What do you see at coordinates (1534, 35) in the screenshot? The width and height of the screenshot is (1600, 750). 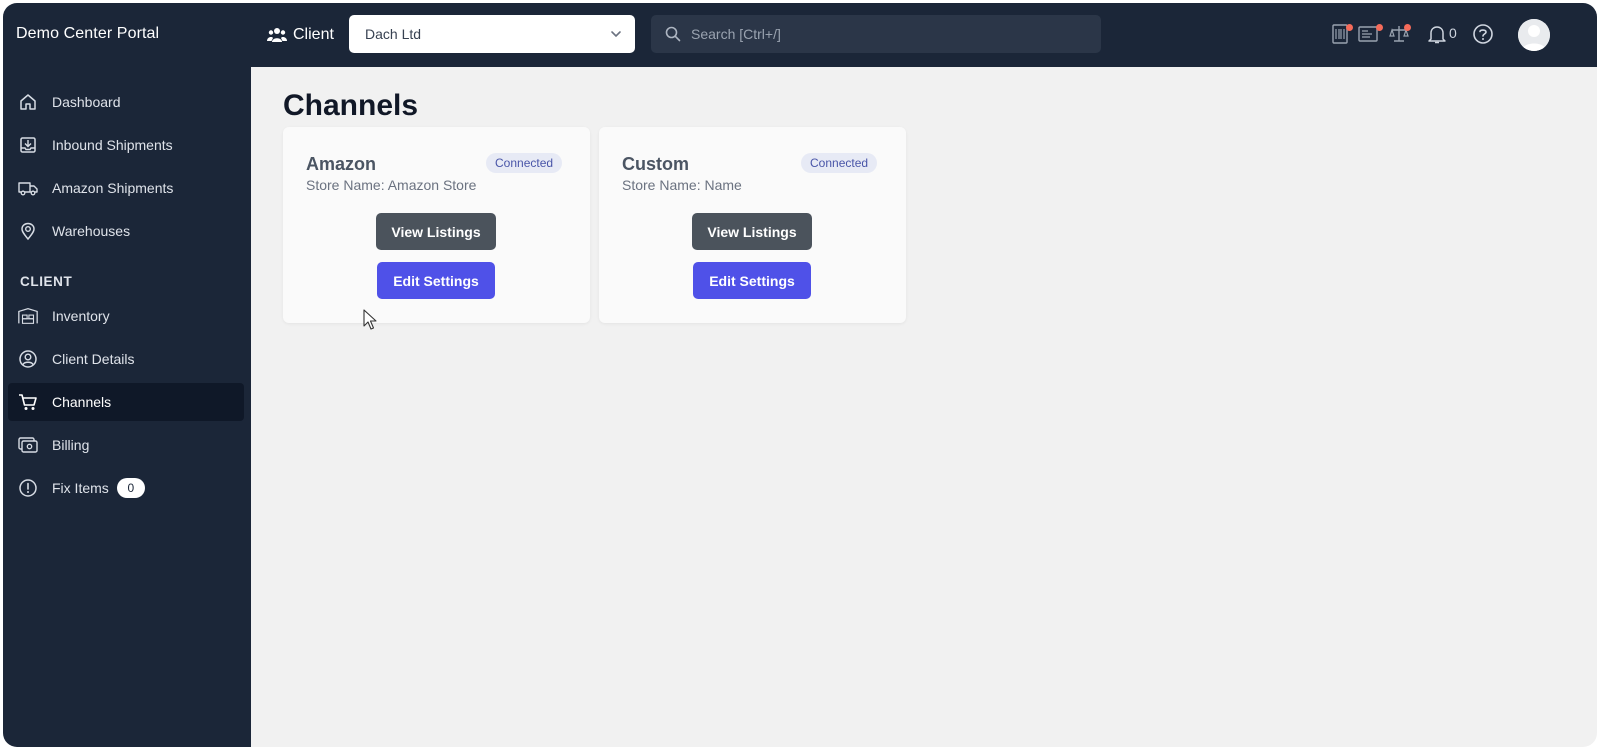 I see `user-avatar` at bounding box center [1534, 35].